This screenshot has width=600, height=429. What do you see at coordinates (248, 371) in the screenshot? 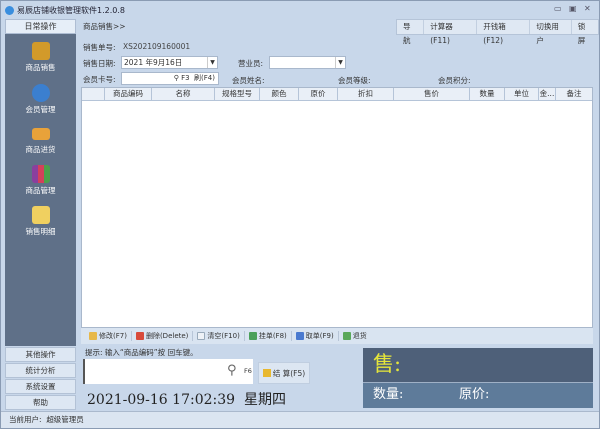
I see `input-shortcut: F6` at bounding box center [248, 371].